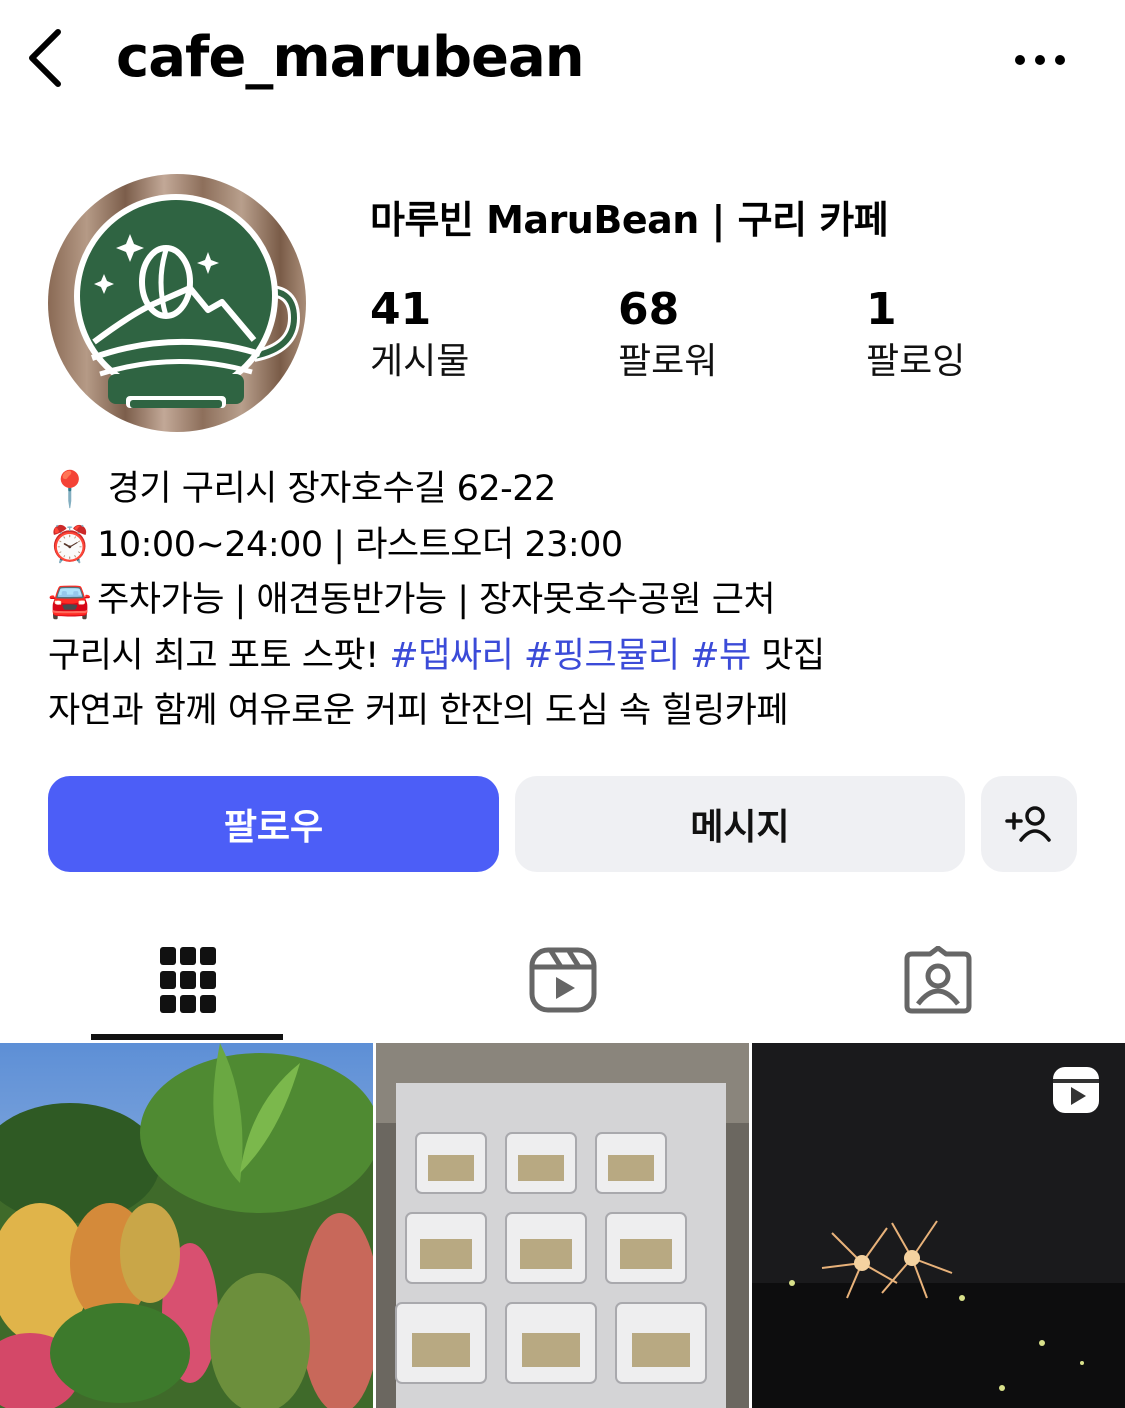 The height and width of the screenshot is (1408, 1125). I want to click on bio-hours: 10:00~24:00 | 라스트오더 23:00, so click(360, 544).